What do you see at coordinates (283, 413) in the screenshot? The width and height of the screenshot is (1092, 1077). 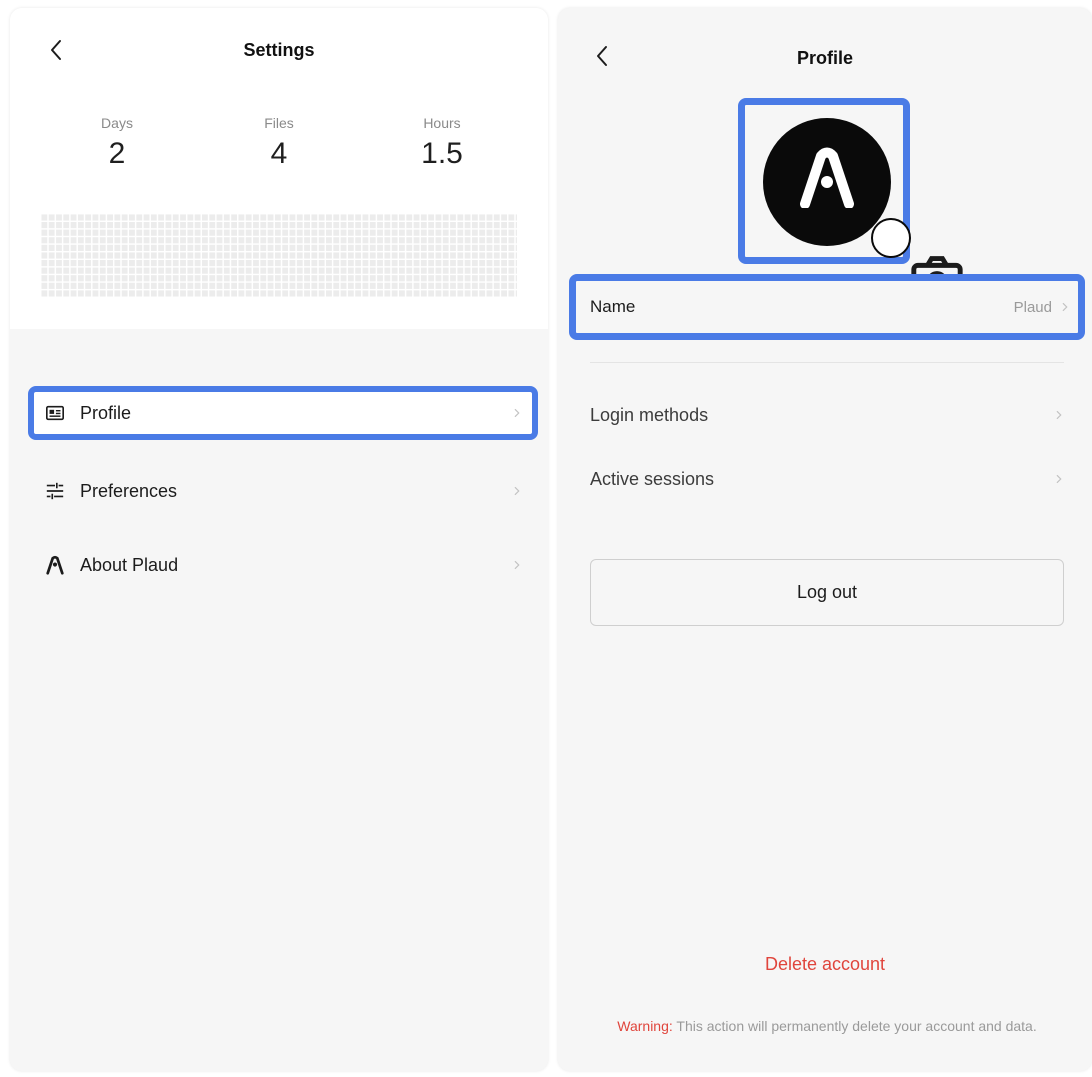 I see `menu-item-profile: Profile` at bounding box center [283, 413].